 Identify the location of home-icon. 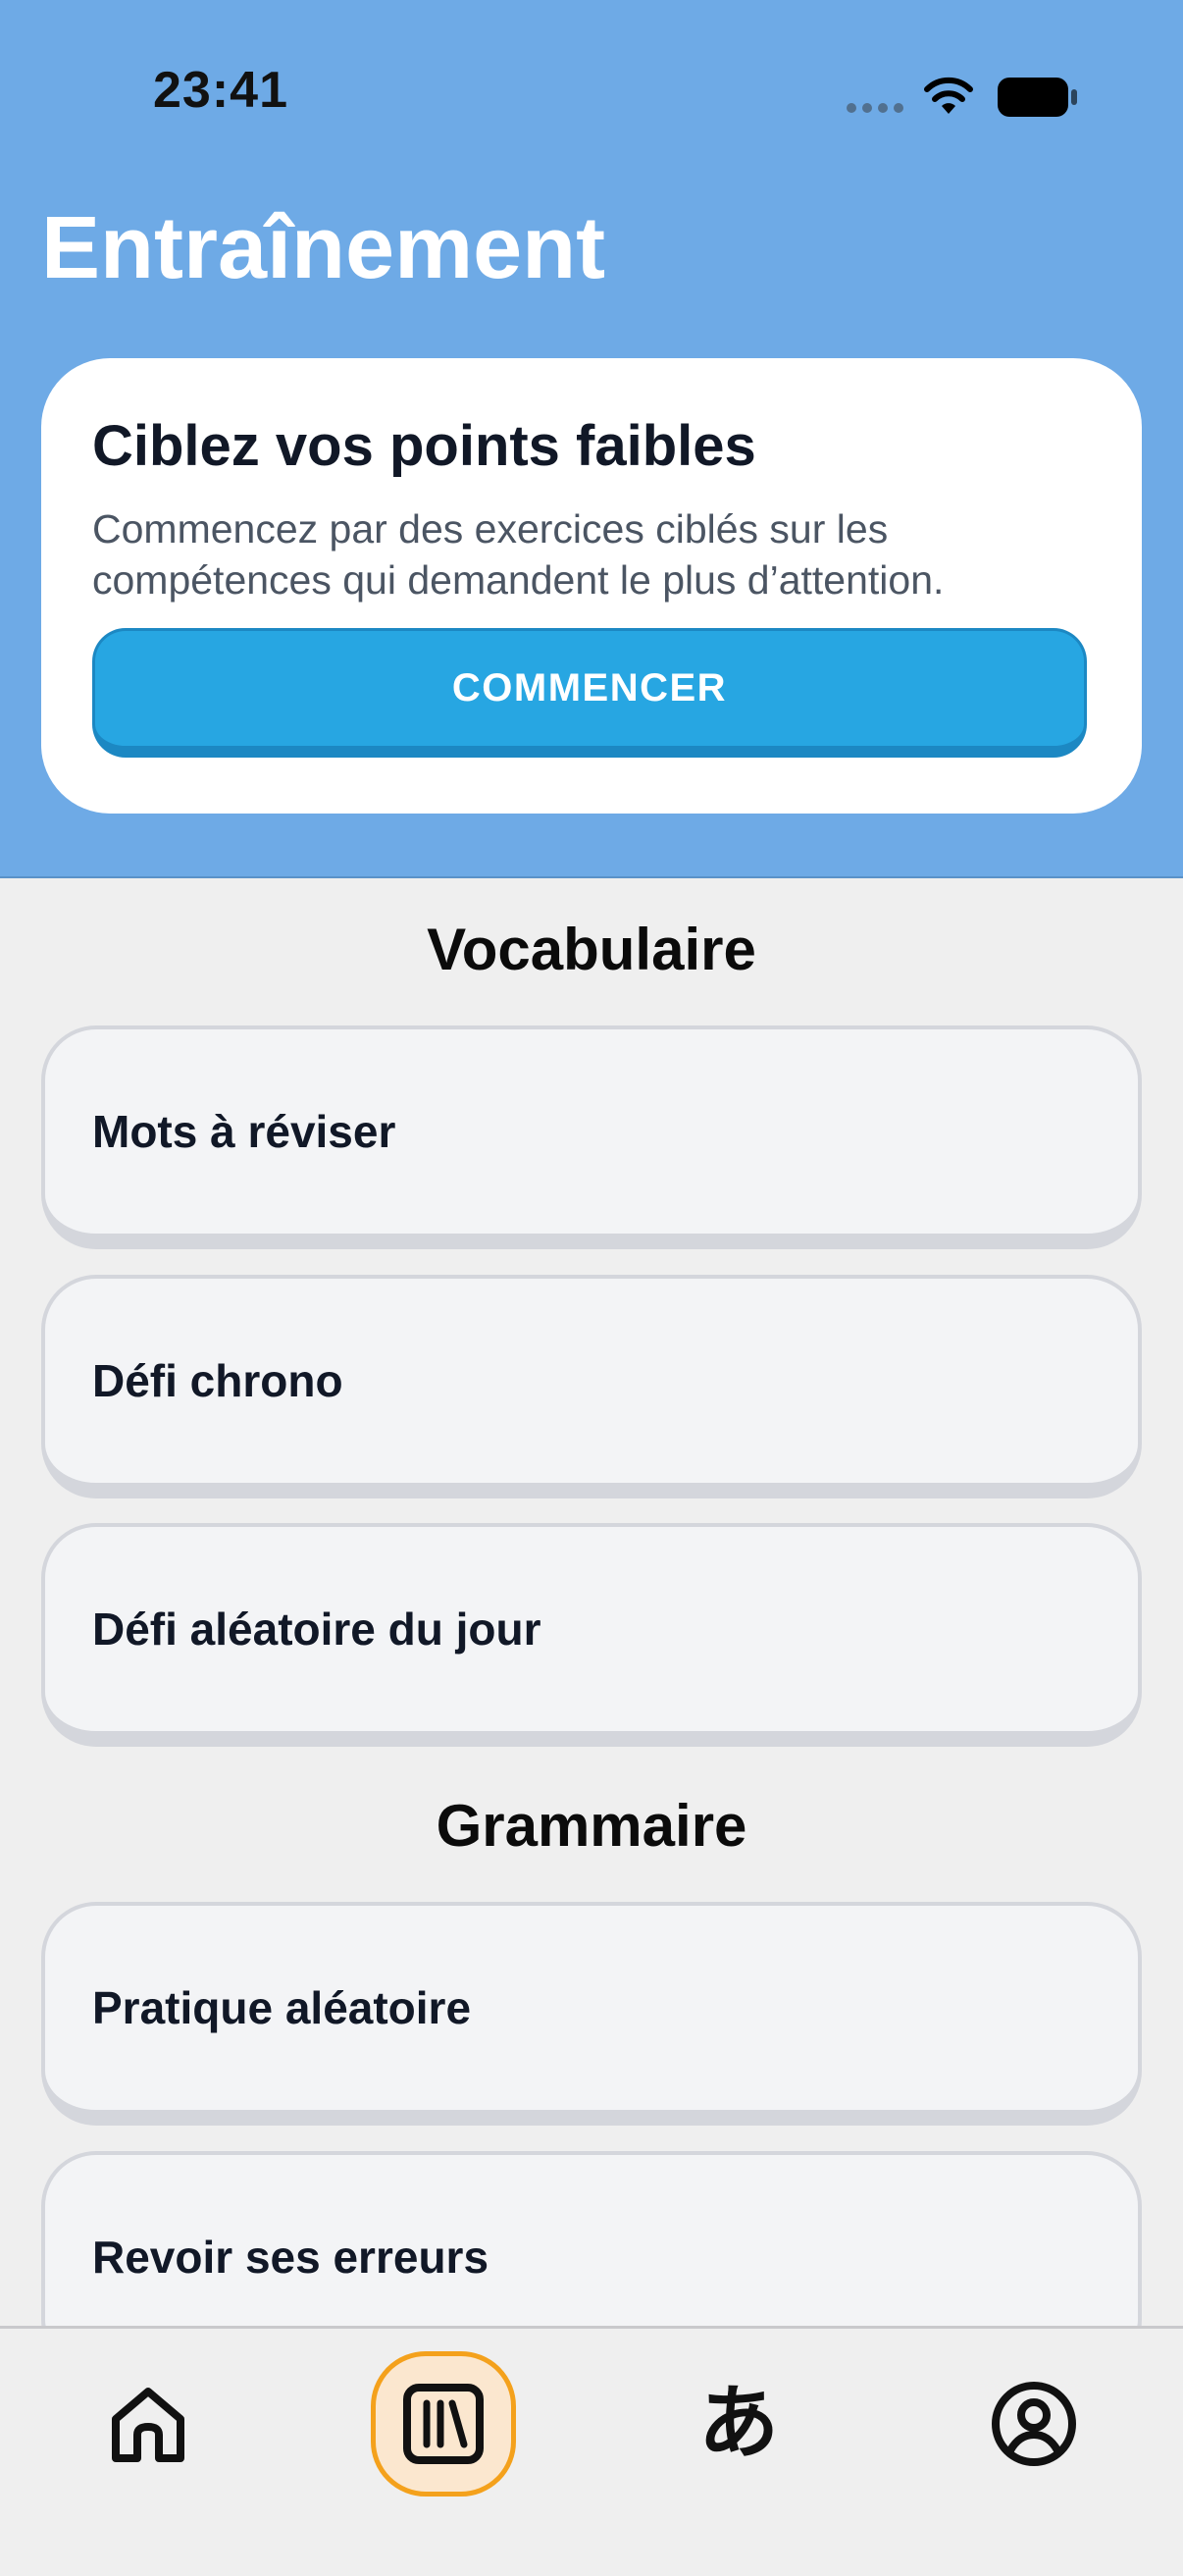
(148, 2425).